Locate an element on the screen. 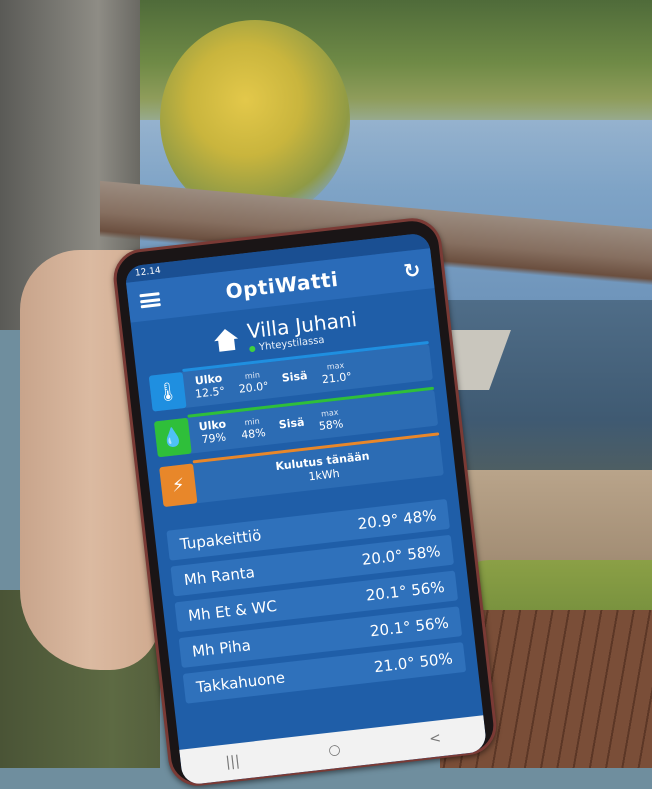 Image resolution: width=652 pixels, height=789 pixels. app-title: OptiWatti is located at coordinates (282, 285).